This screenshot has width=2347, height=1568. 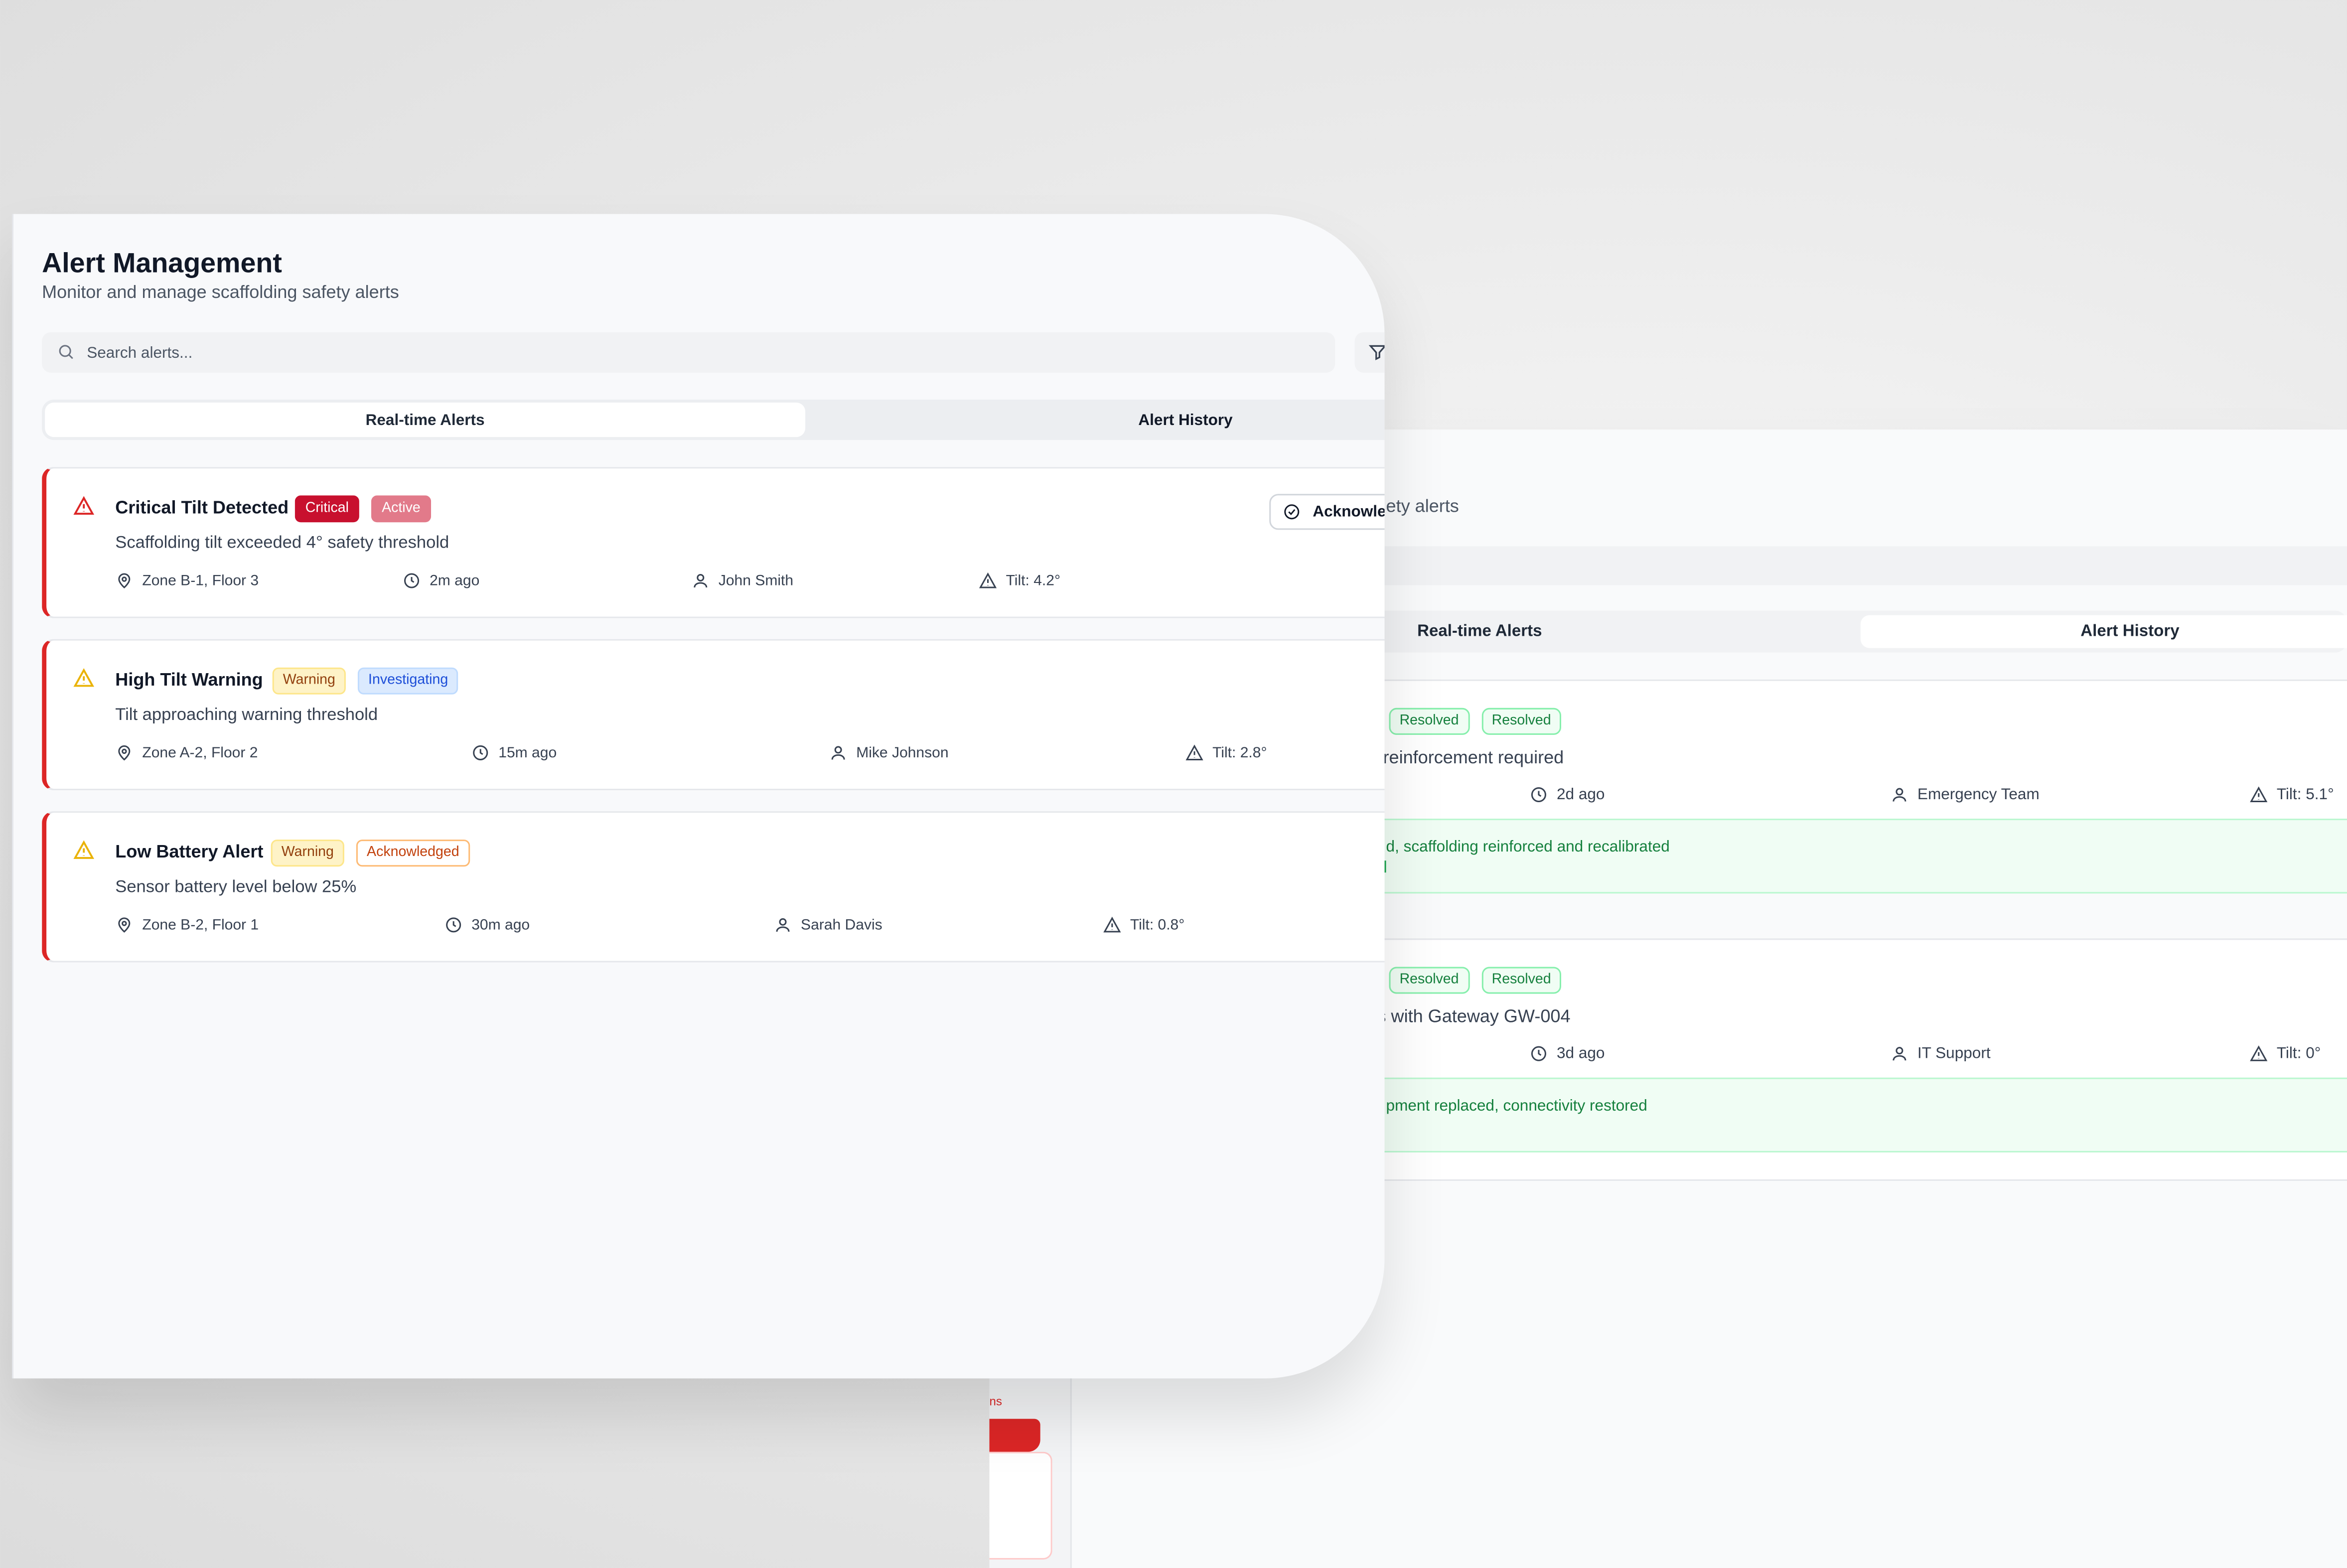 I want to click on alert-time: 2m ago, so click(x=441, y=580).